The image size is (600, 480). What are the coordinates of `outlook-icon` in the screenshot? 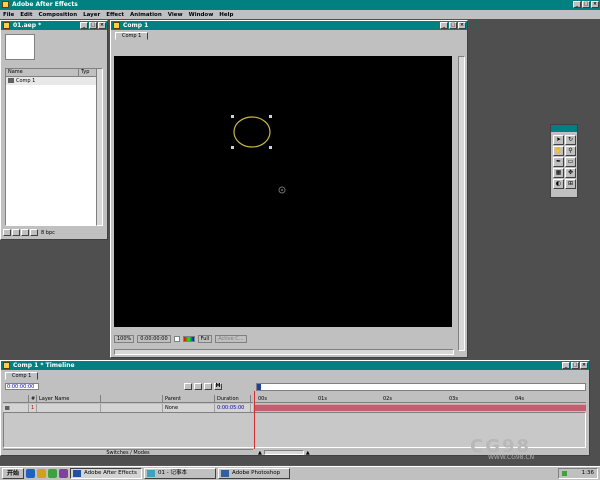 It's located at (42, 473).